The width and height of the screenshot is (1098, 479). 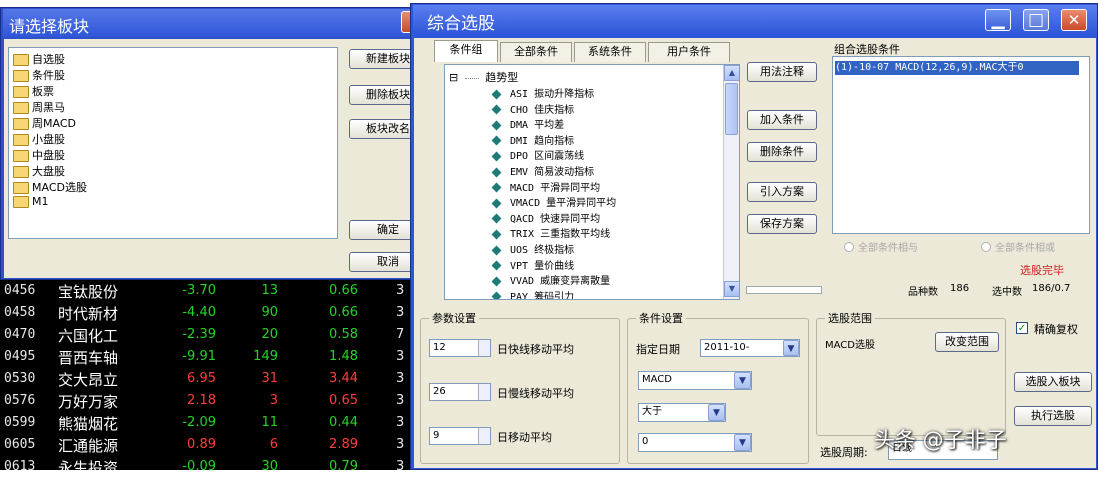 I want to click on scope-value: MACD选股, so click(x=850, y=345).